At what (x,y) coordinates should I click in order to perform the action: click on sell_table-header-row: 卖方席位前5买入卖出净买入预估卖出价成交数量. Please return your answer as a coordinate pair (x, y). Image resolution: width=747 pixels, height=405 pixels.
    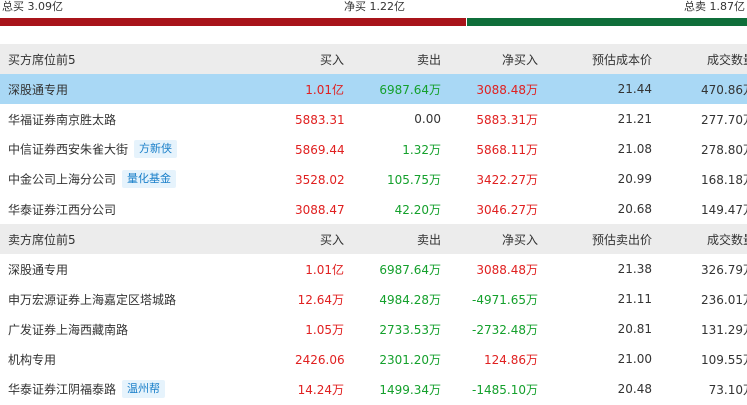
    Looking at the image, I should click on (373, 239).